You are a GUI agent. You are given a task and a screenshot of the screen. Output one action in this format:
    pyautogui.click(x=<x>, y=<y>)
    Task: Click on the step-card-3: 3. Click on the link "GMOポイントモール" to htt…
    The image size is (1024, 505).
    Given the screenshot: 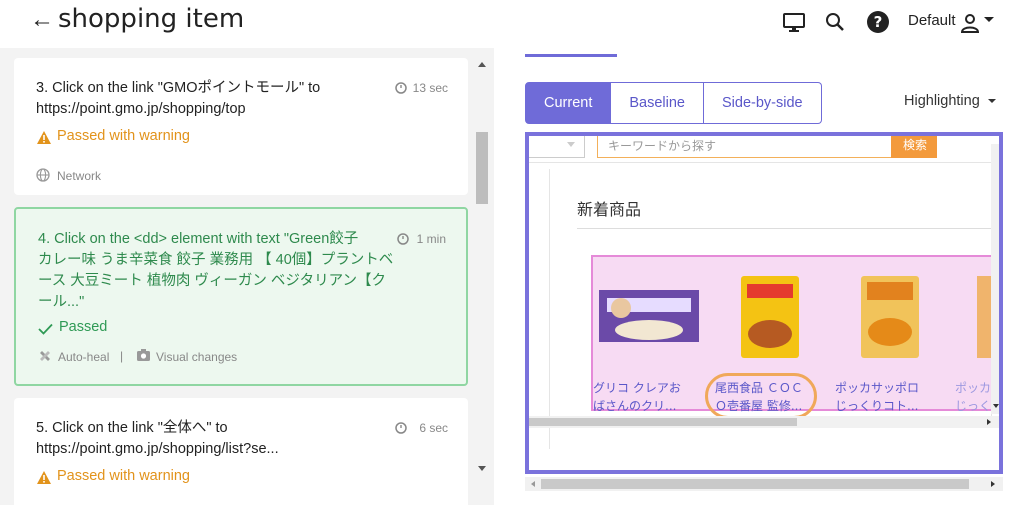 What is the action you would take?
    pyautogui.click(x=241, y=126)
    